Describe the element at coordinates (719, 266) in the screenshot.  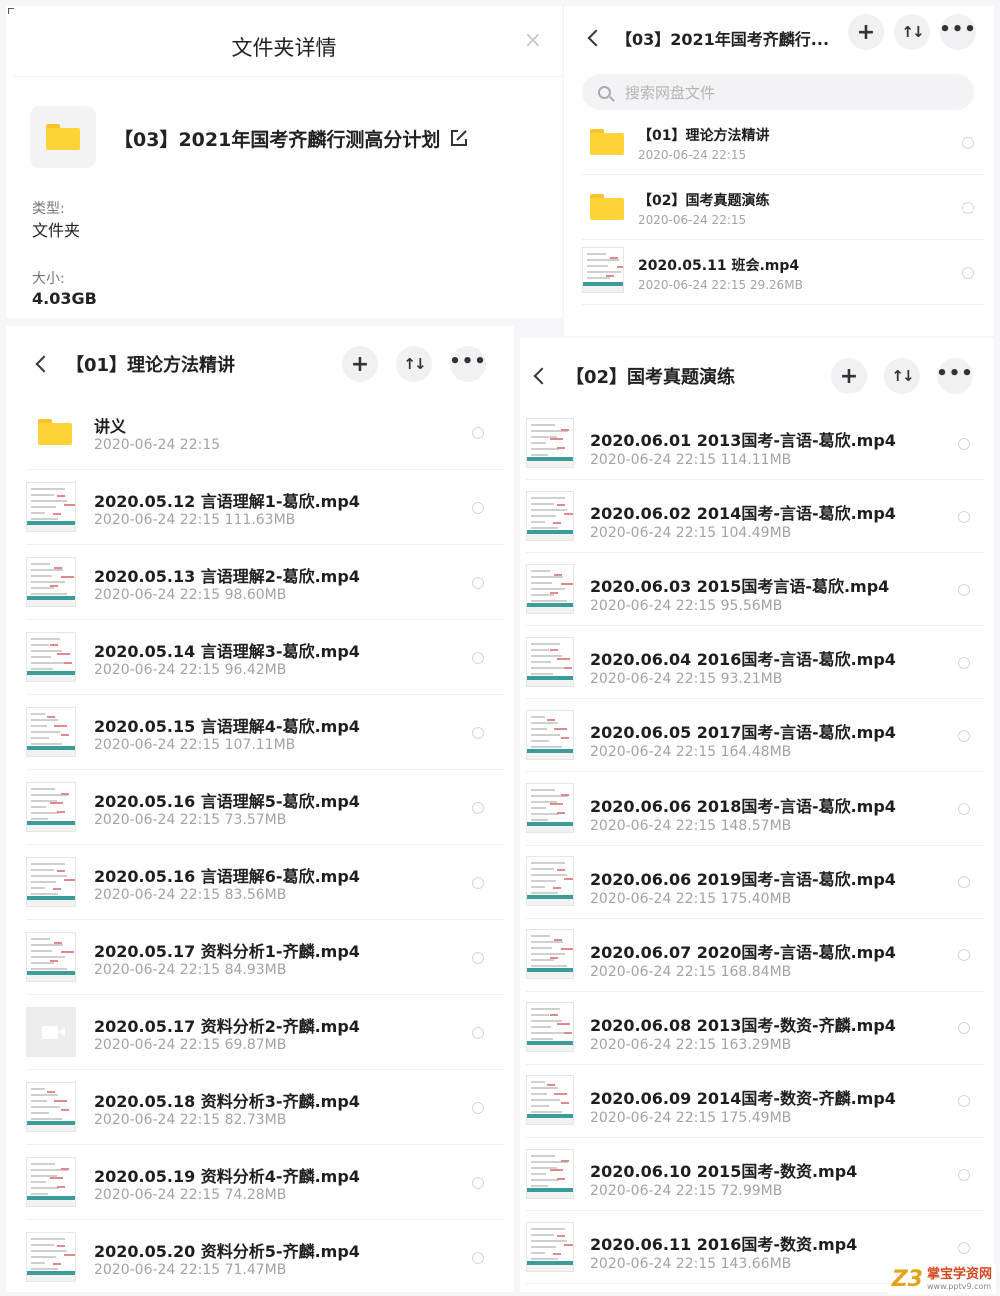
I see `file-name: 2020.05.11 班会.mp4` at that location.